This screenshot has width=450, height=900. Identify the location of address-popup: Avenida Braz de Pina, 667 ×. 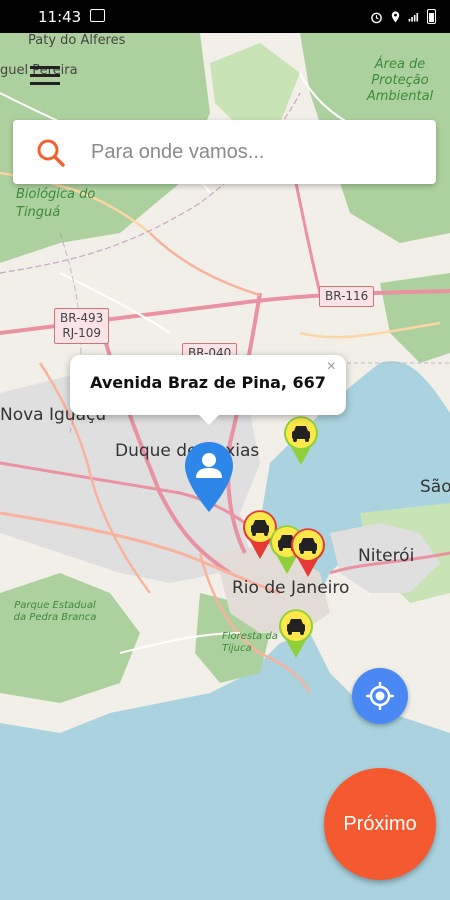
(208, 390).